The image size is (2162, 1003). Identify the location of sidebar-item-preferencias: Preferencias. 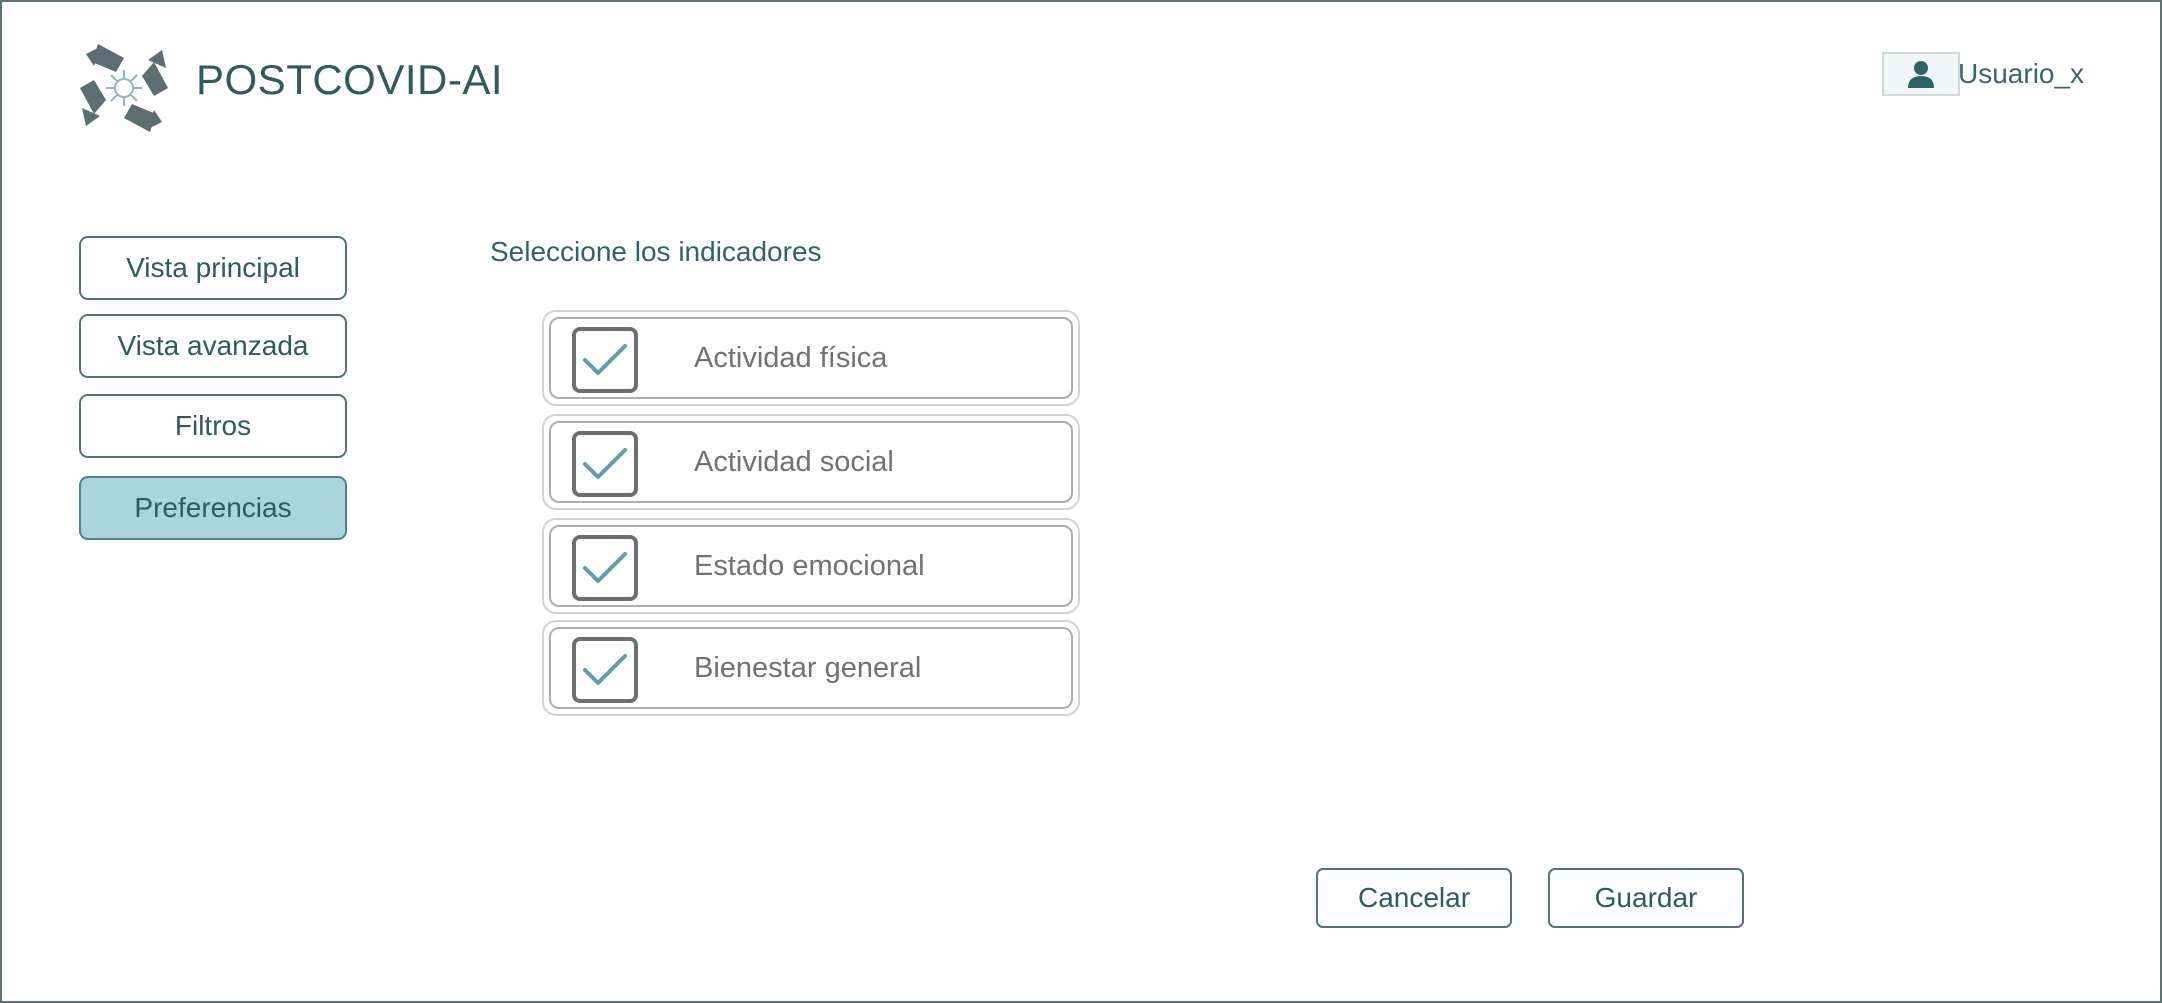
(213, 508).